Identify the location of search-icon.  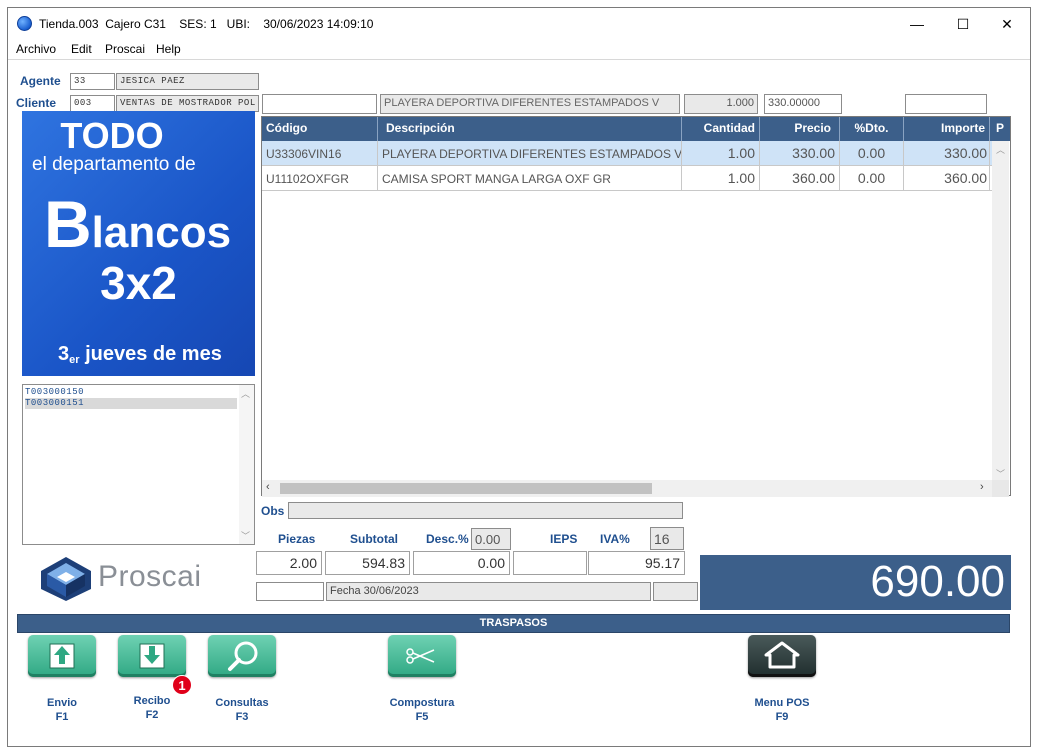
(243, 656).